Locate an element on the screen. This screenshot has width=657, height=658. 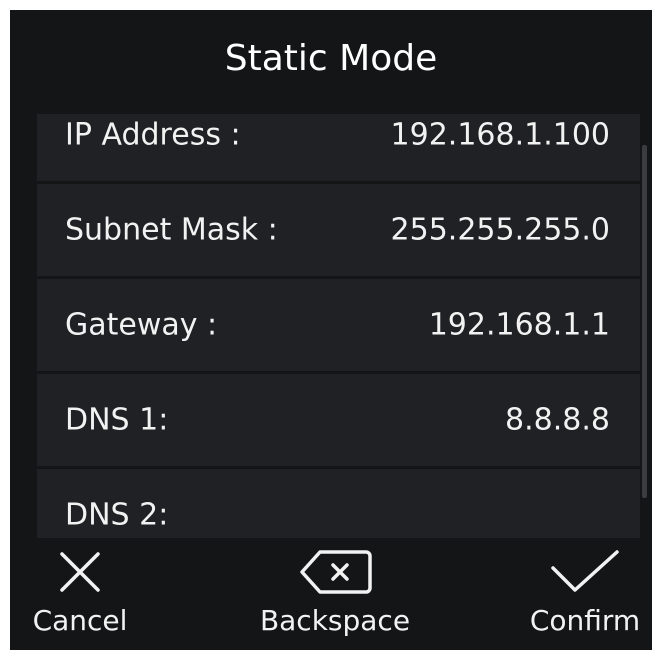
field-value: 255.255.255.0 is located at coordinates (500, 230).